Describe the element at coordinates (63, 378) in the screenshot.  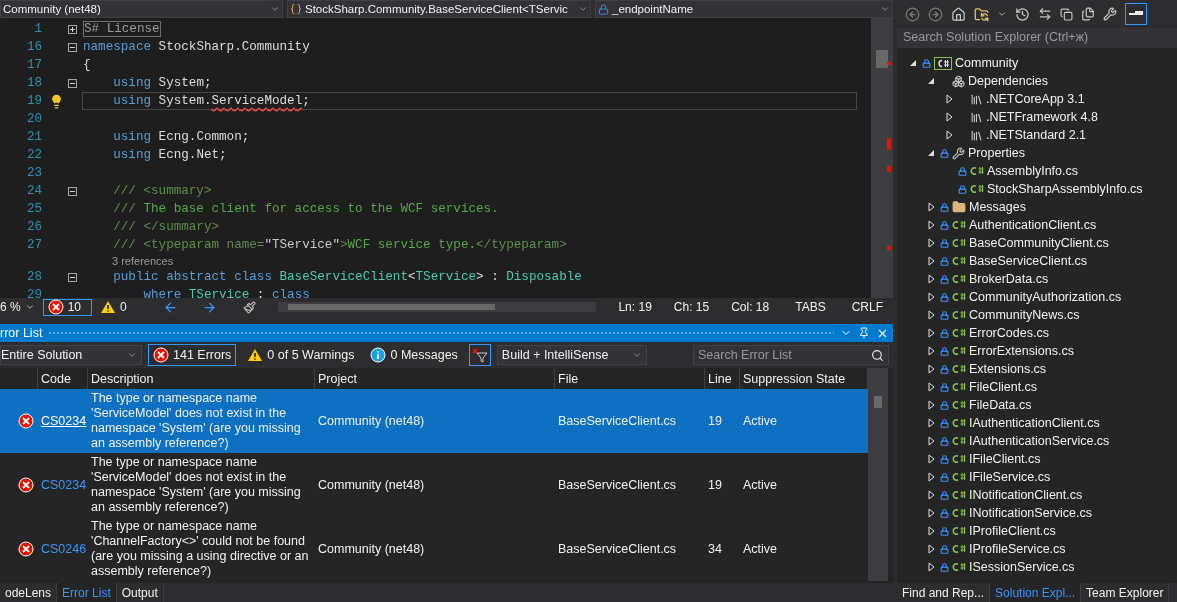
I see `column-header: Code` at that location.